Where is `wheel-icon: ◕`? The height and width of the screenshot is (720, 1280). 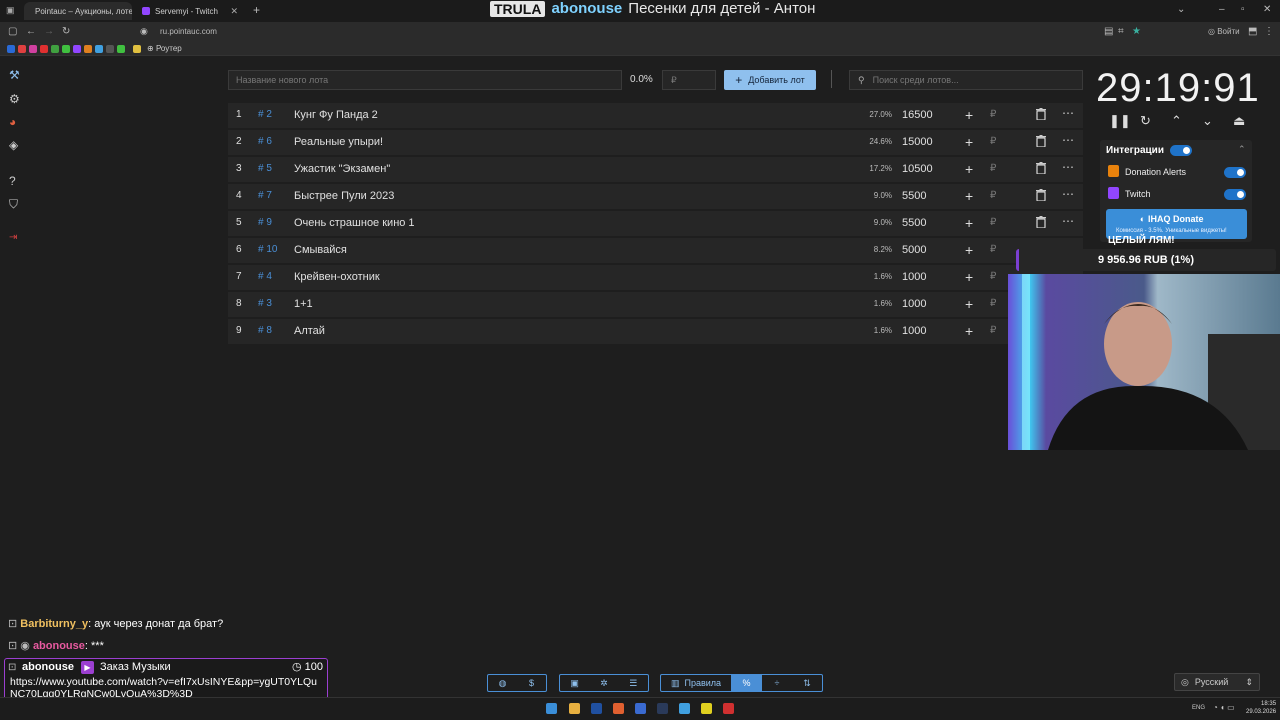 wheel-icon: ◕ is located at coordinates (12, 122).